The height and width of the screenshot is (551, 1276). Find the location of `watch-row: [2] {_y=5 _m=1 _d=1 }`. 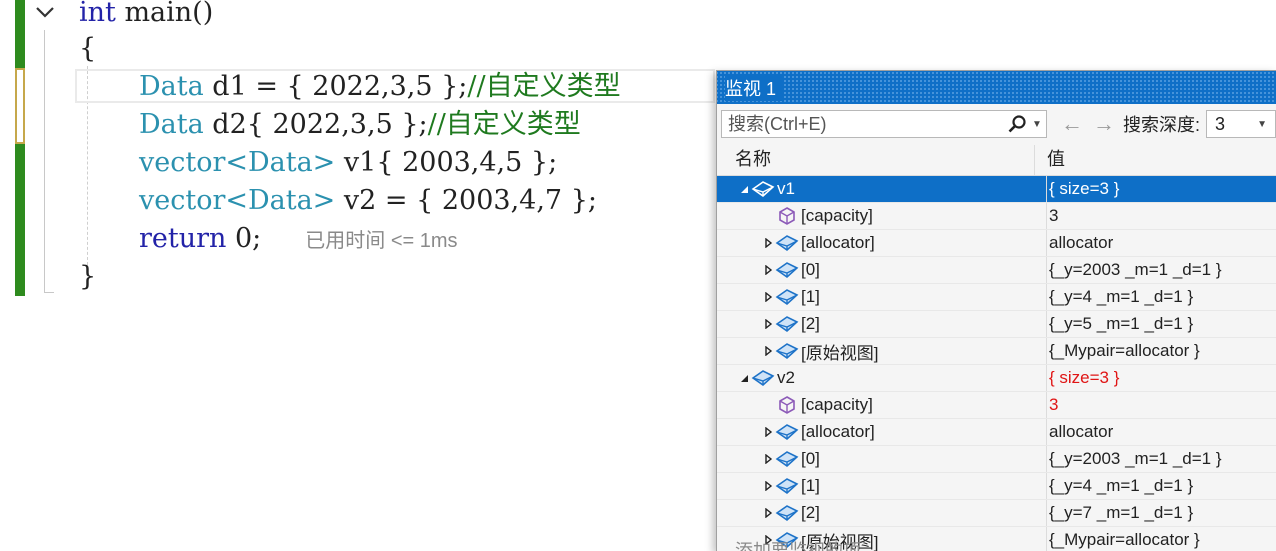

watch-row: [2] {_y=5 _m=1 _d=1 } is located at coordinates (996, 324).